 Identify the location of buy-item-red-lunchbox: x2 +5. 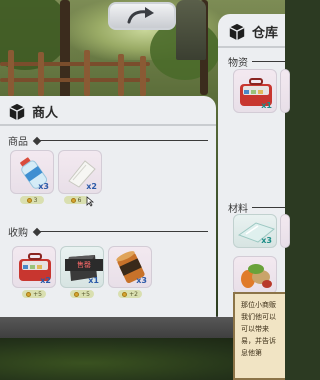
(34, 272).